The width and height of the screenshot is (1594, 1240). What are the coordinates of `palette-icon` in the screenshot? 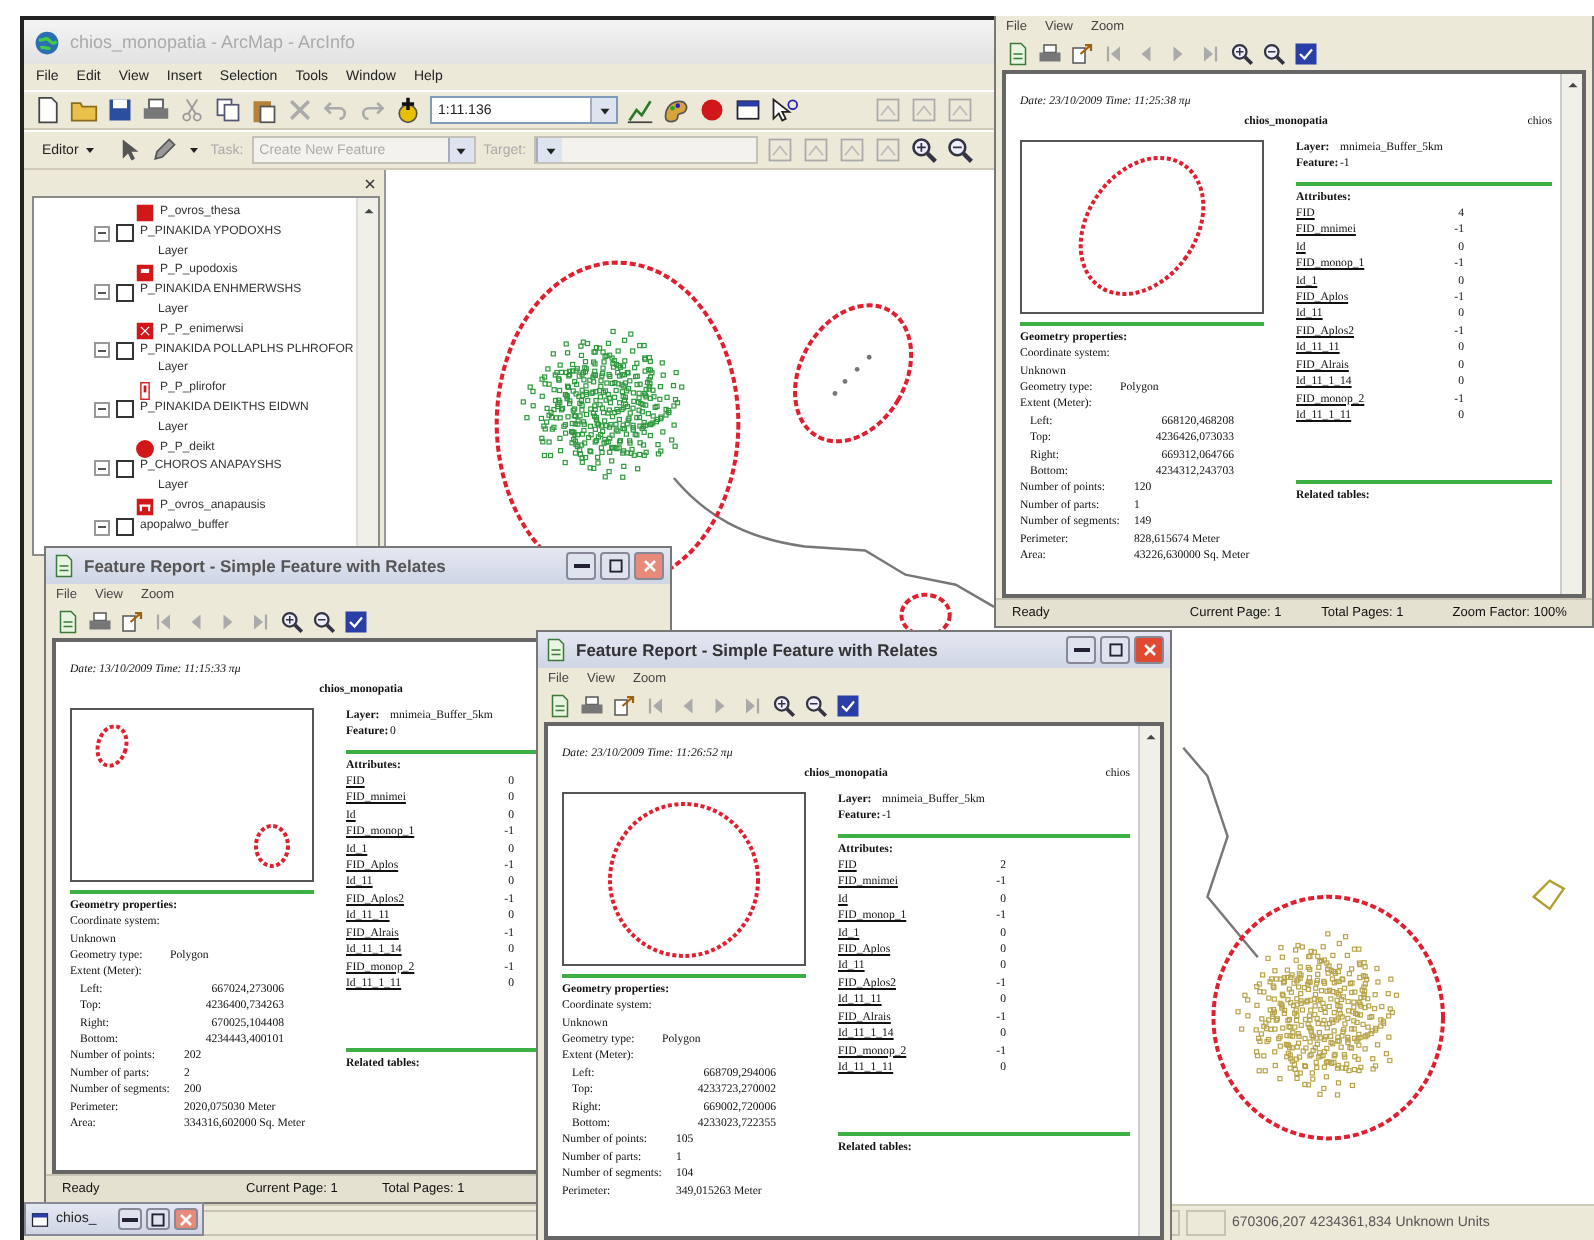 It's located at (676, 110).